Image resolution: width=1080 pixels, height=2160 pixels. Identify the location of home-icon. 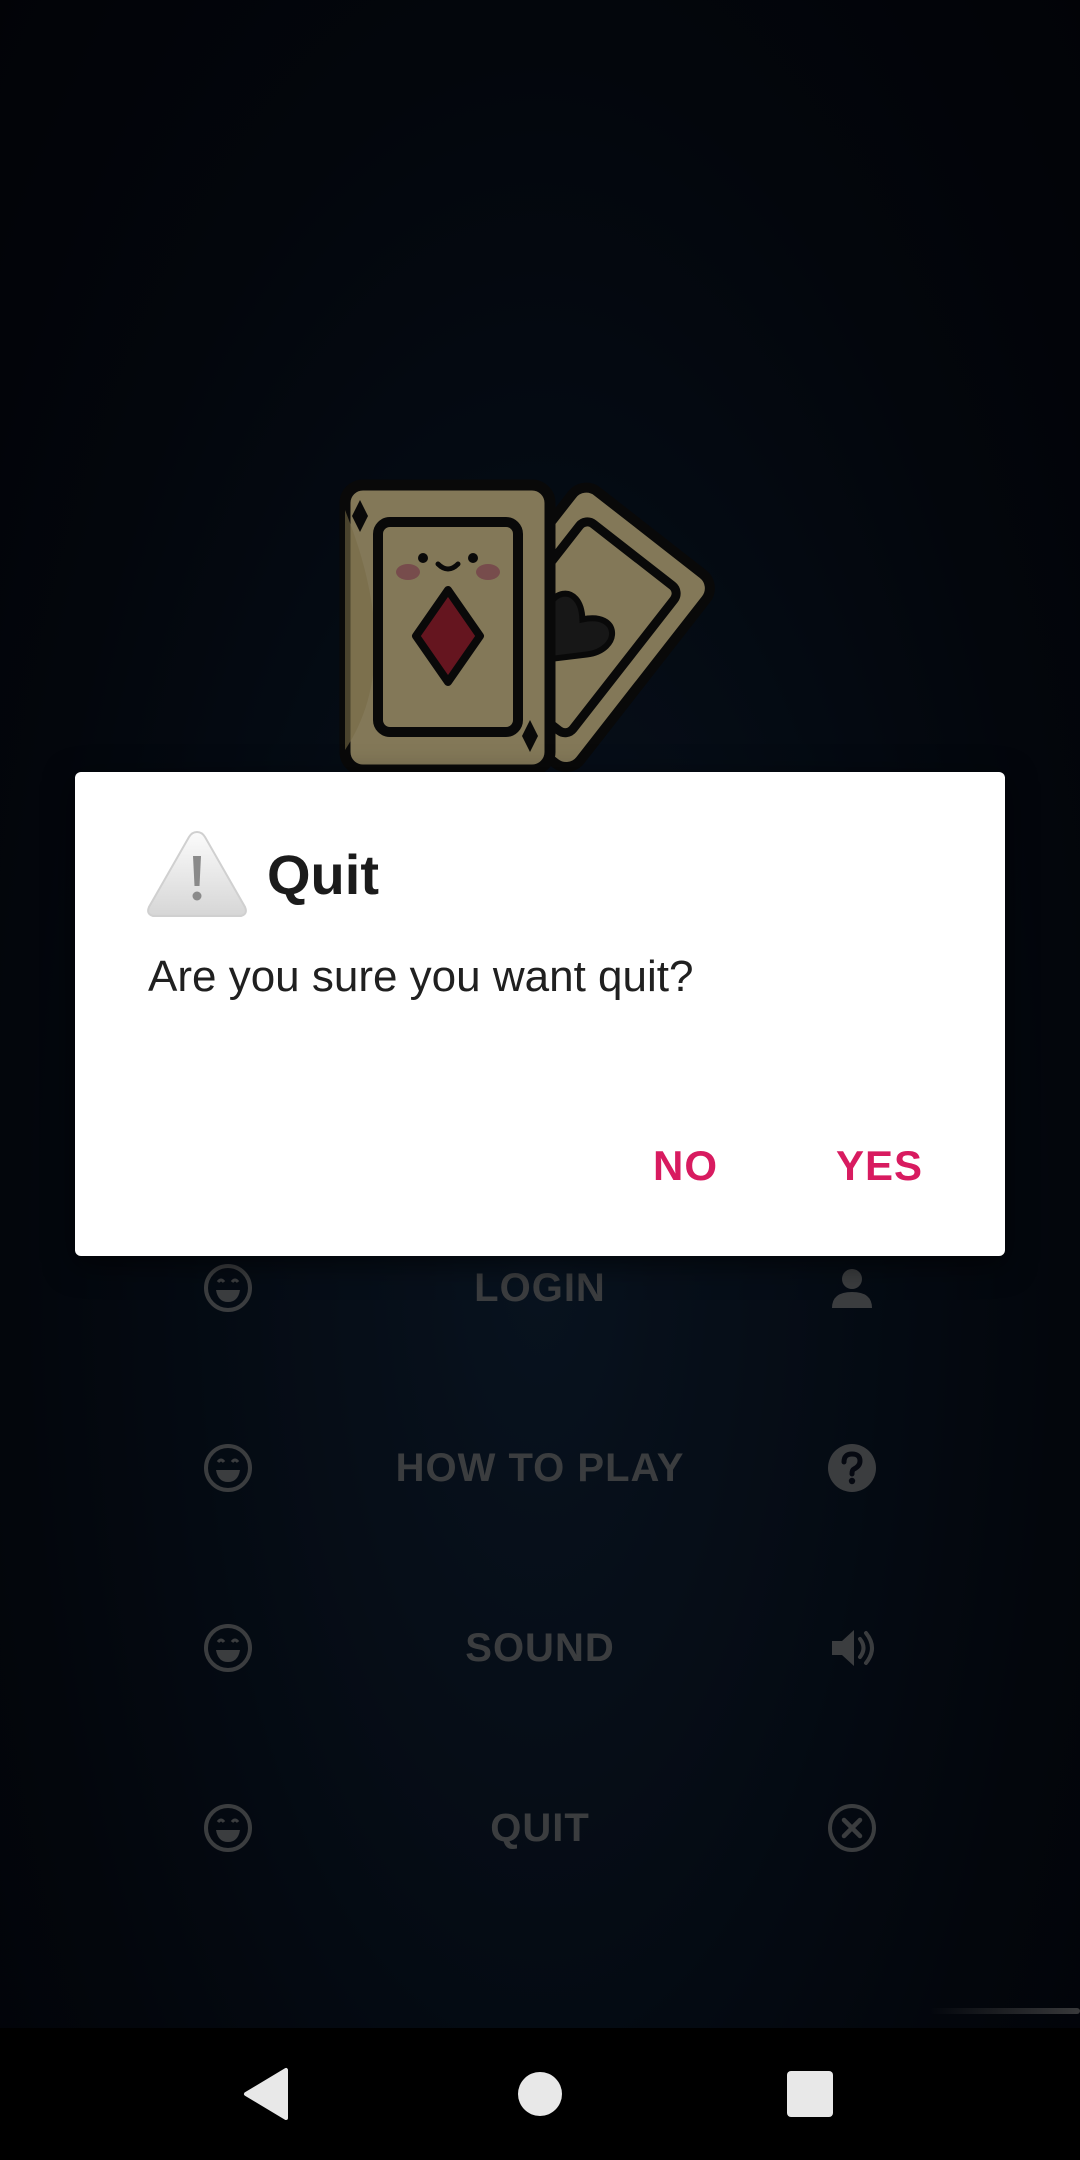
(540, 2094).